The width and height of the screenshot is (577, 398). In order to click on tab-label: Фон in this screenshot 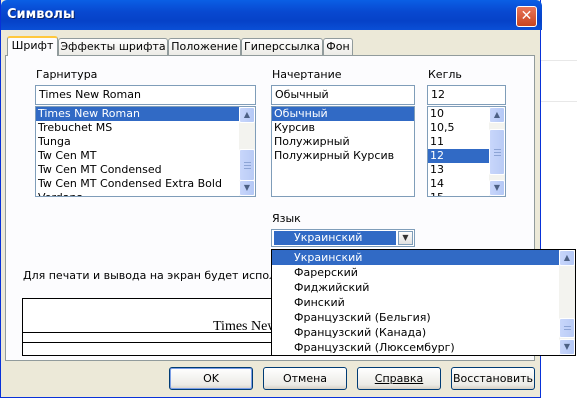, I will do `click(338, 46)`.